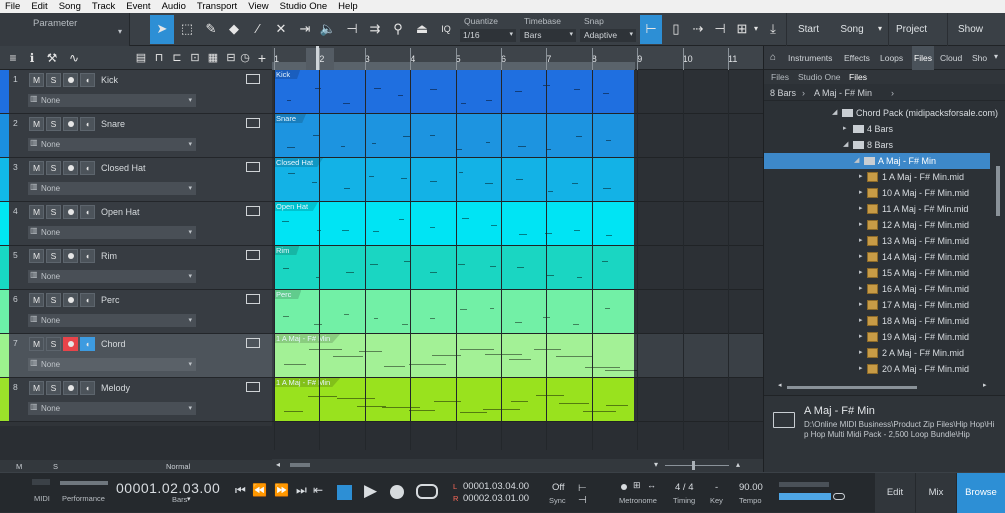 Image resolution: width=1005 pixels, height=513 pixels. Describe the element at coordinates (856, 161) in the screenshot. I see `expand-open-icon: ◢` at that location.